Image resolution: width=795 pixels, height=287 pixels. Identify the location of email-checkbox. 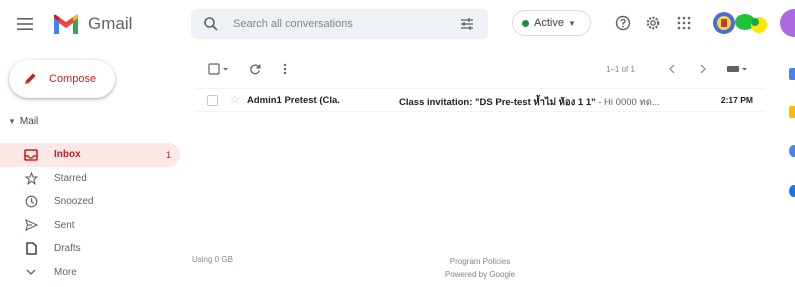
(212, 100).